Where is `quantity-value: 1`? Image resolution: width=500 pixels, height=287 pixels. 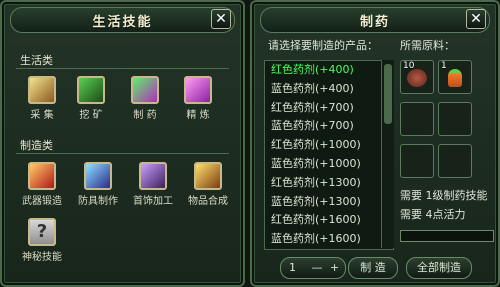
quantity-value: 1 is located at coordinates (292, 267).